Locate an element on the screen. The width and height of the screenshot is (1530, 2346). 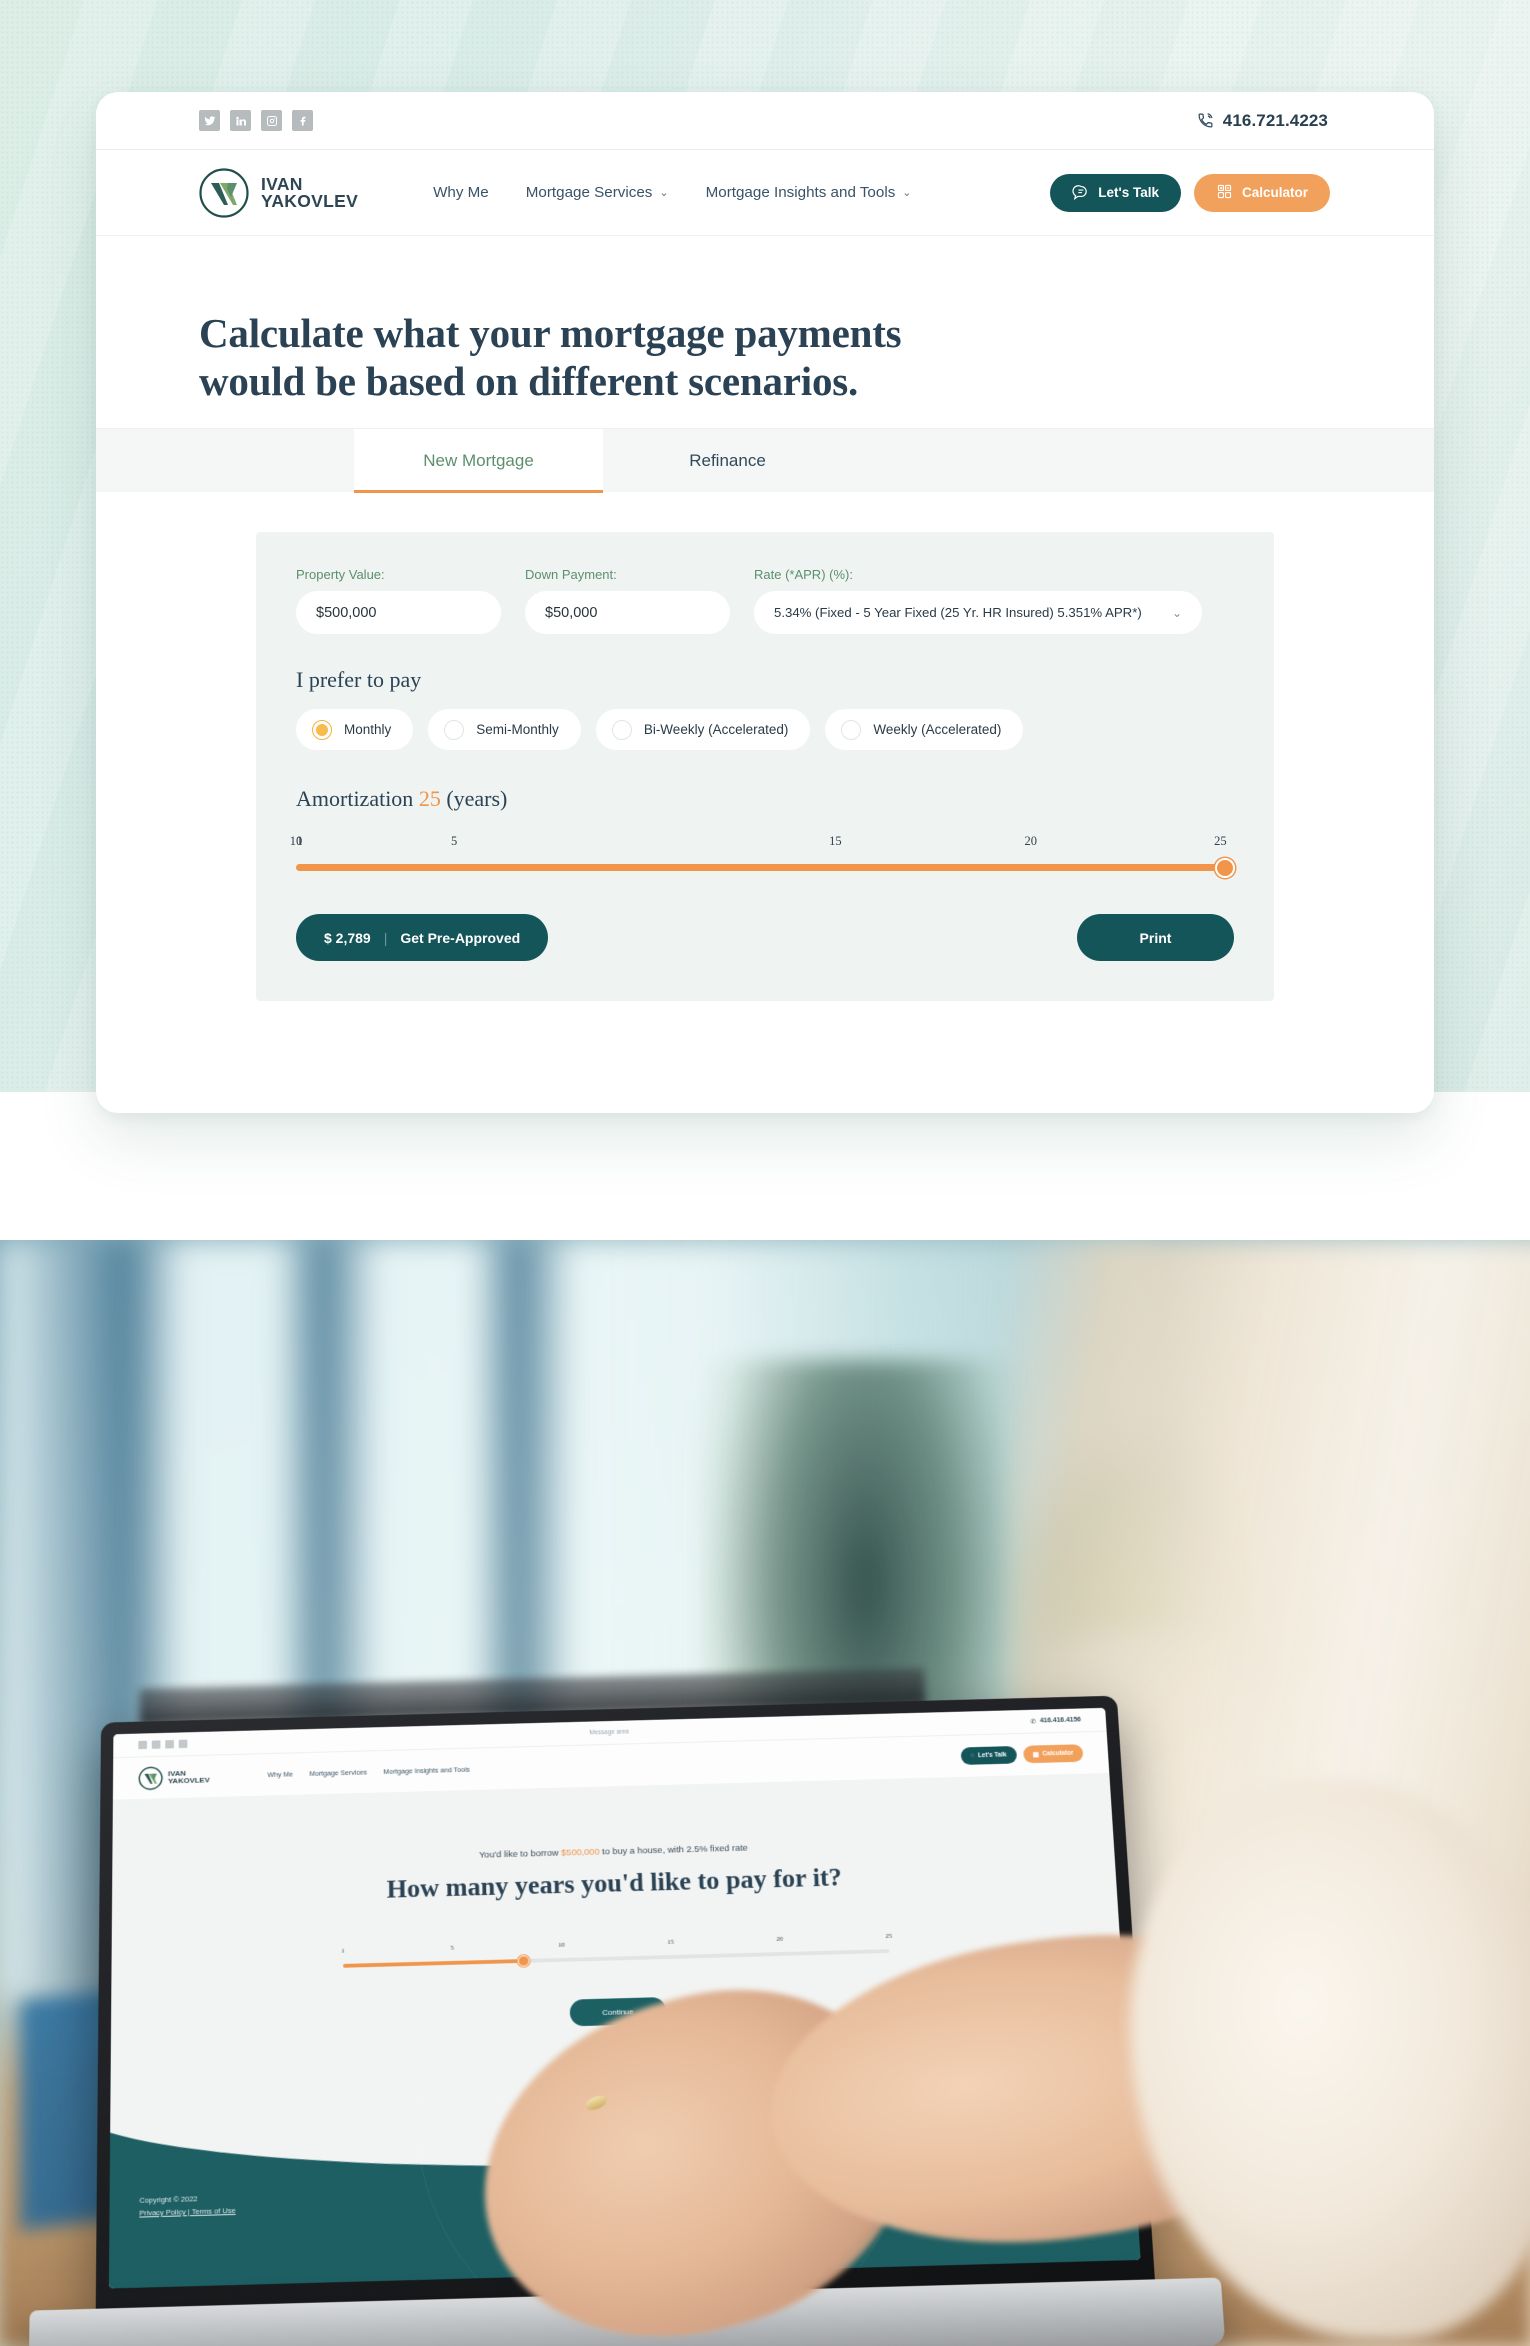
get-pre-approved-button: $ 2,789 | Get Pre-Approved is located at coordinates (422, 937).